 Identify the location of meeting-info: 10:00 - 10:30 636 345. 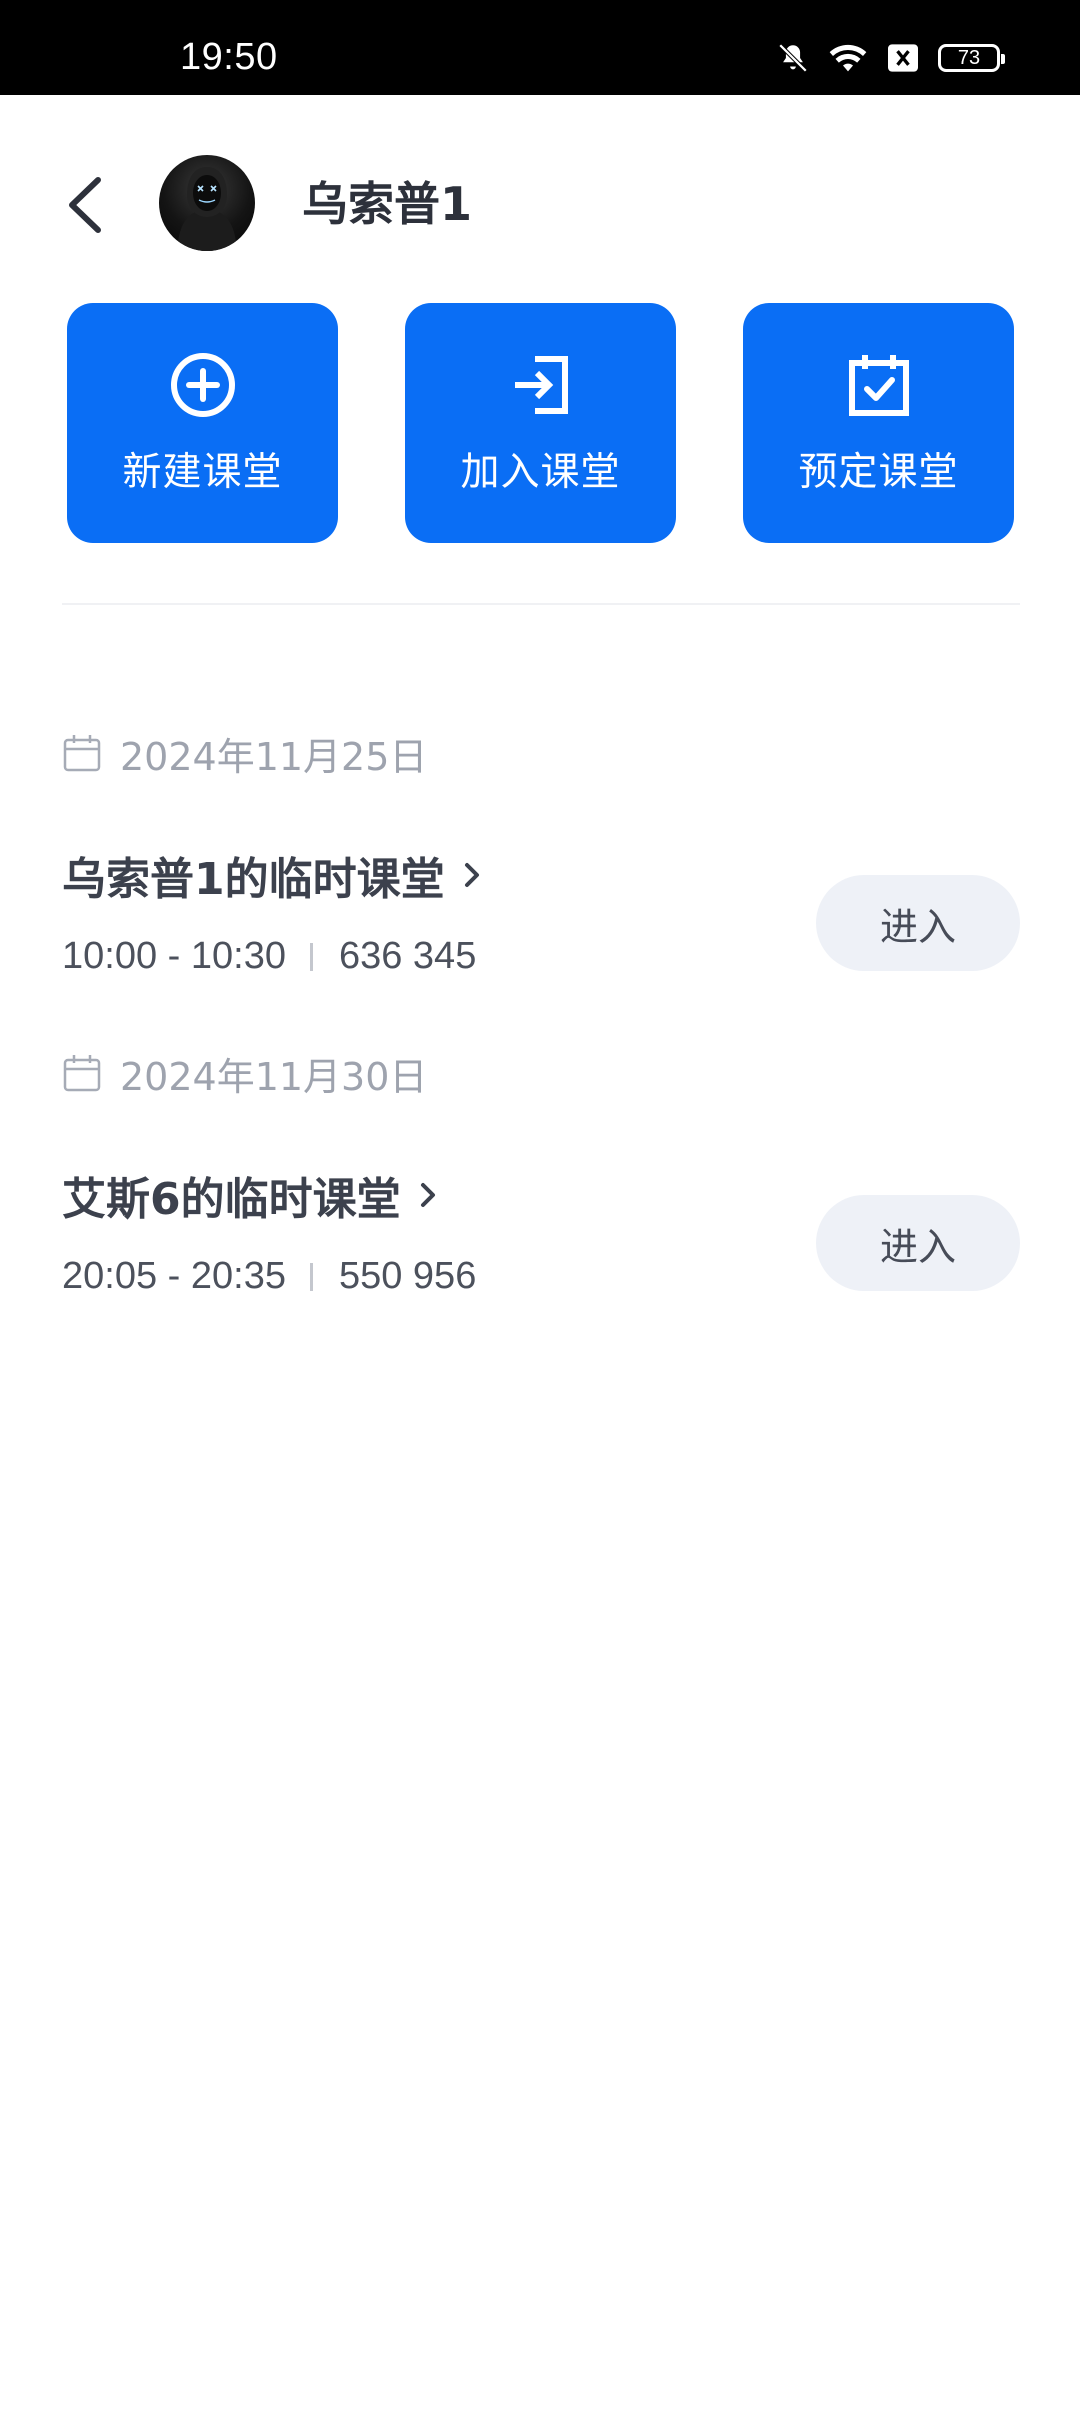
(269, 956).